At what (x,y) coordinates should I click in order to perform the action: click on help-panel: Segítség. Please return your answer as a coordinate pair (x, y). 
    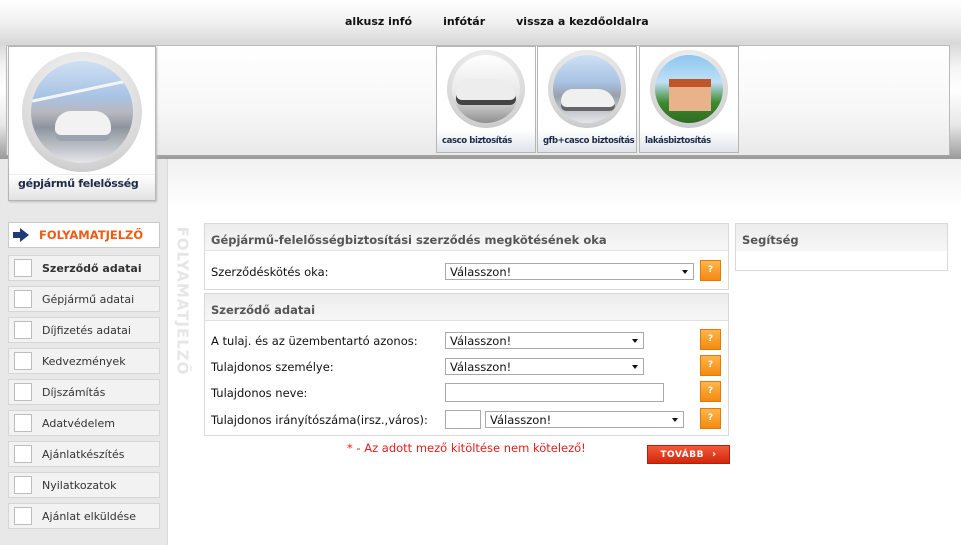
    Looking at the image, I should click on (841, 247).